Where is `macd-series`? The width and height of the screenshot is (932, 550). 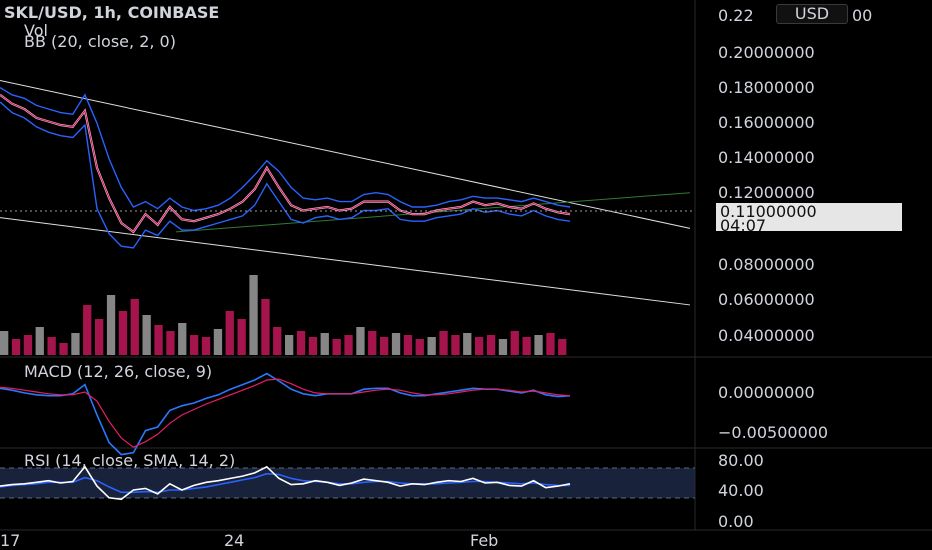
macd-series is located at coordinates (285, 414).